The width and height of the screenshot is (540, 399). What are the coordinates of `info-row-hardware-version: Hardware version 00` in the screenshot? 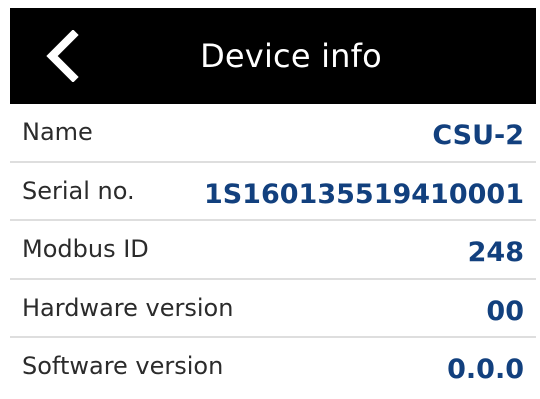 It's located at (273, 309).